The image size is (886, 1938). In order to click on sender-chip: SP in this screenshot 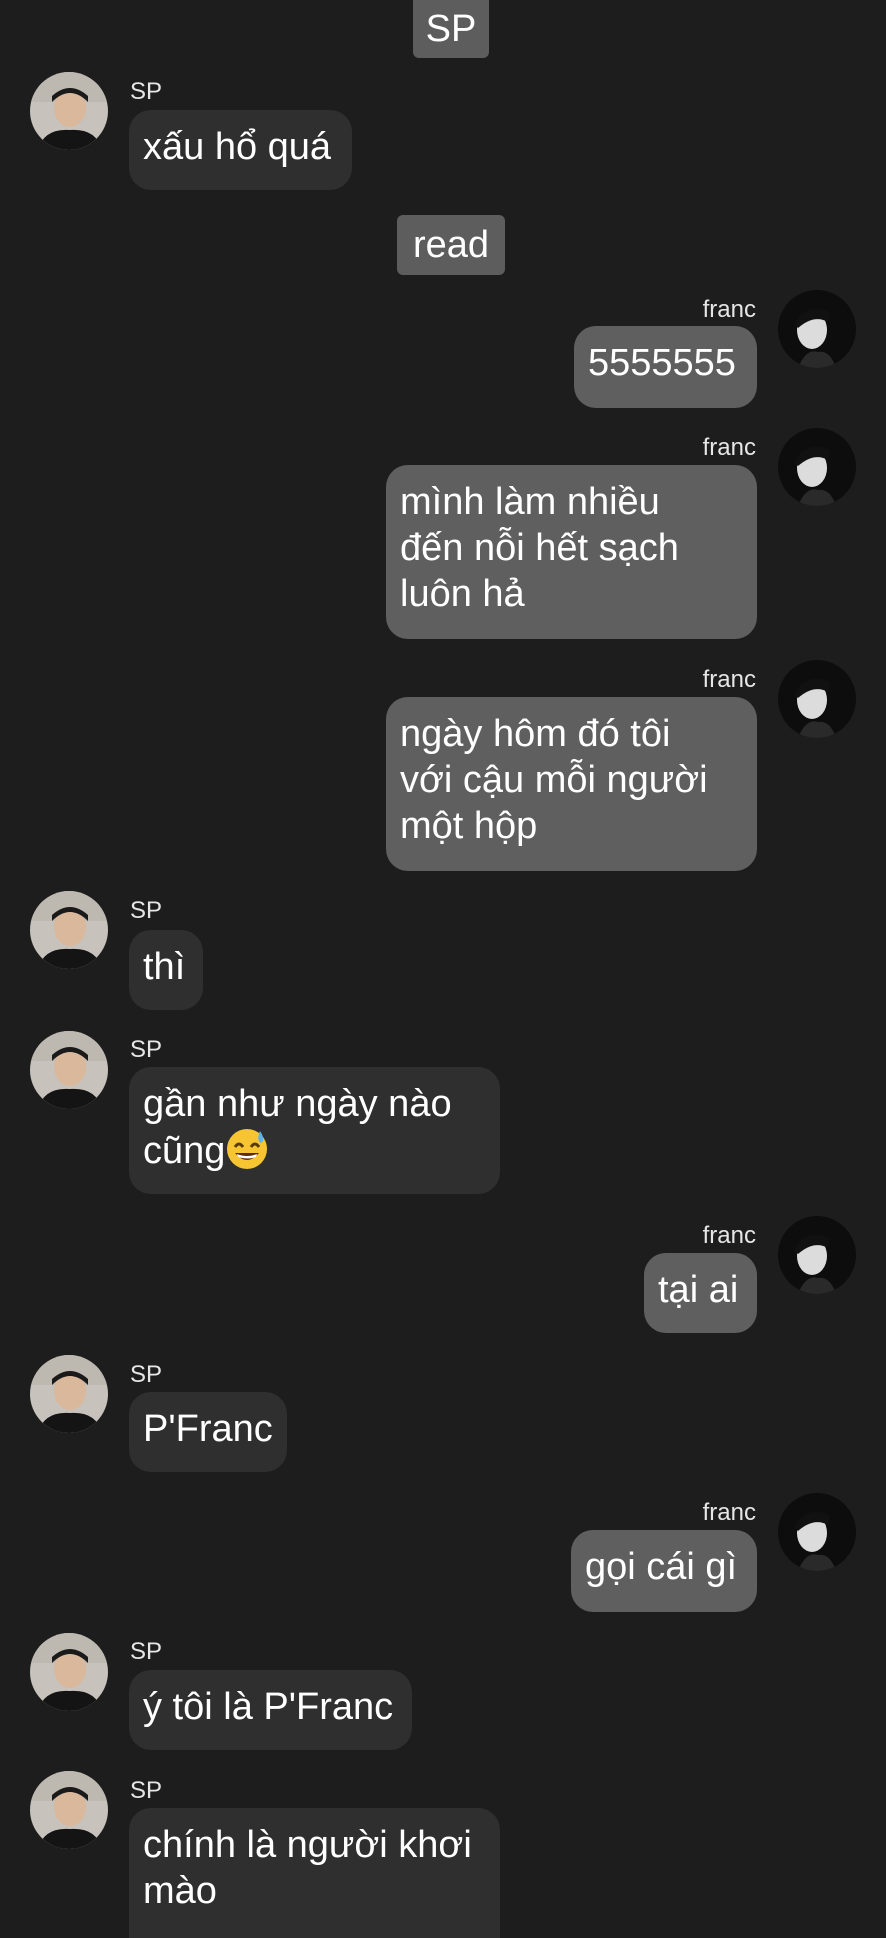, I will do `click(451, 29)`.